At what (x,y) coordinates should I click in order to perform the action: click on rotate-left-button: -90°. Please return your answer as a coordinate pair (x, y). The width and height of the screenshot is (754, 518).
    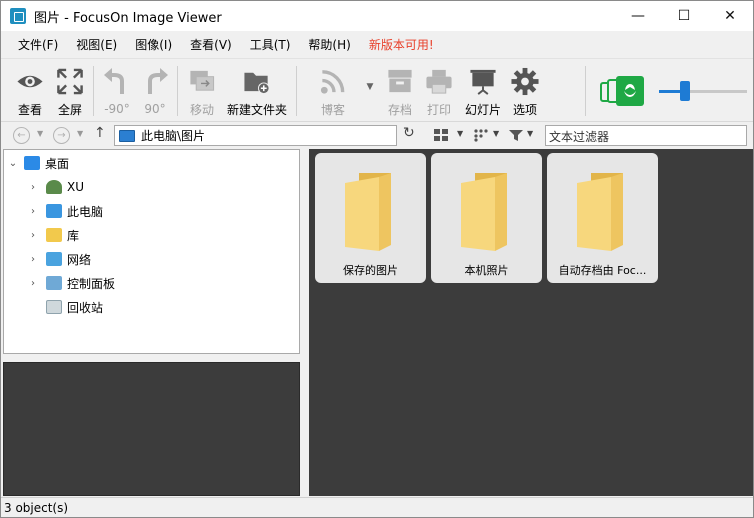
    Looking at the image, I should click on (117, 91).